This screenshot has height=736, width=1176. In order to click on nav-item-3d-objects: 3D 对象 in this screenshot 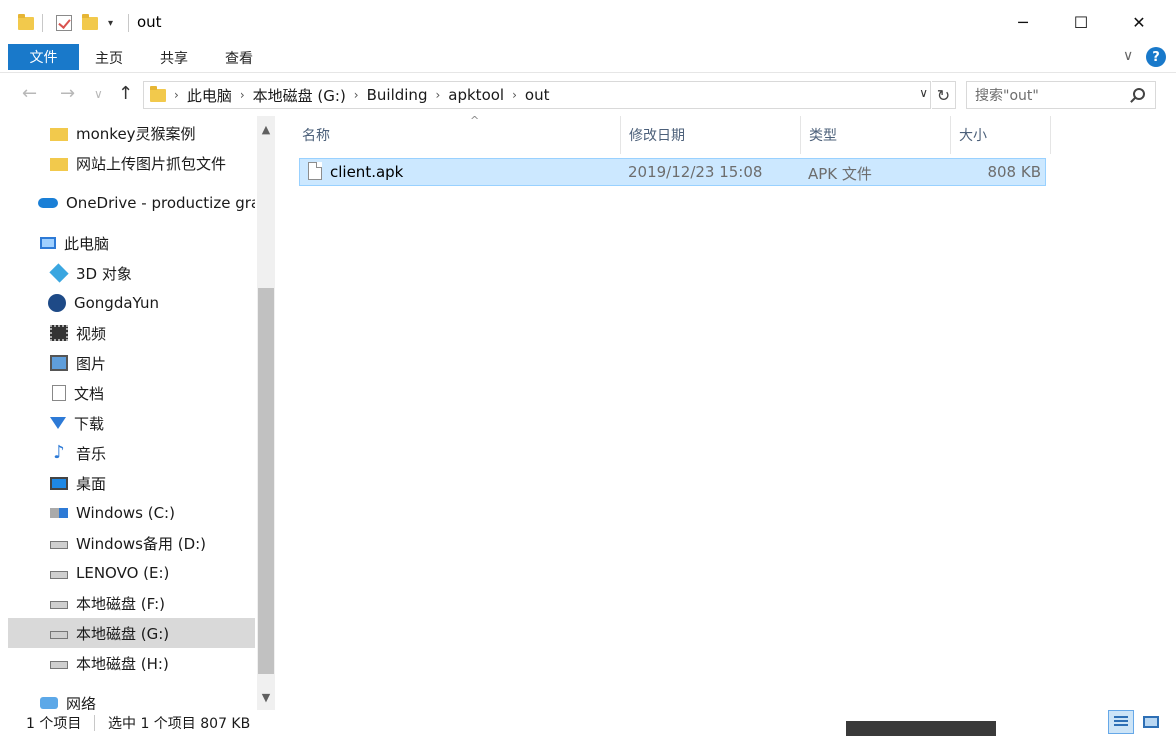, I will do `click(131, 273)`.